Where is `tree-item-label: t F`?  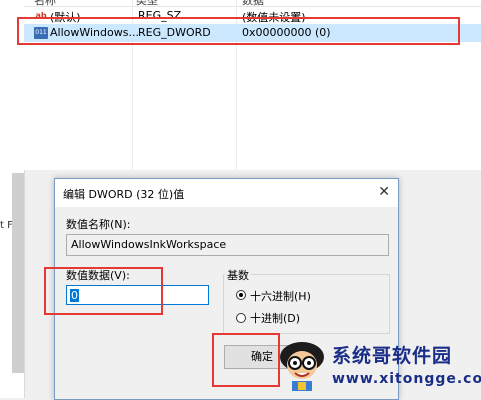 tree-item-label: t F is located at coordinates (6, 225).